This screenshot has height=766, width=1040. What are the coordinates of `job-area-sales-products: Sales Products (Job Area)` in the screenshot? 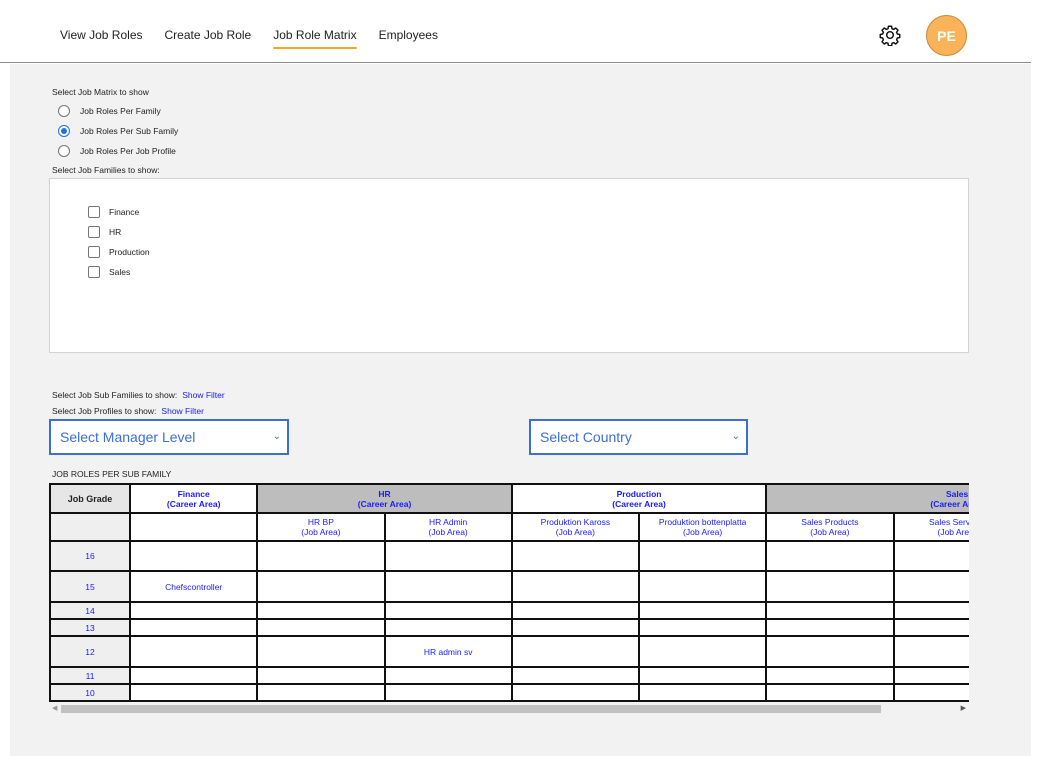 It's located at (830, 527).